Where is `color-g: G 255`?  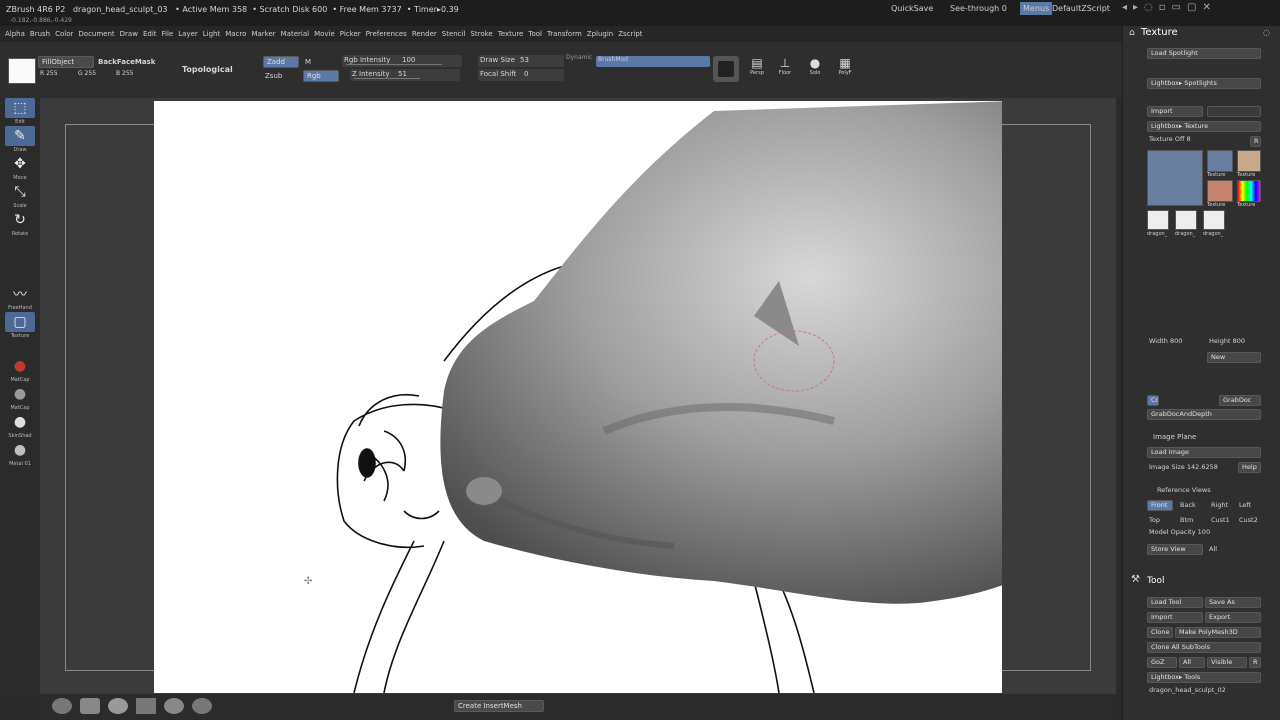
color-g: G 255 is located at coordinates (87, 73).